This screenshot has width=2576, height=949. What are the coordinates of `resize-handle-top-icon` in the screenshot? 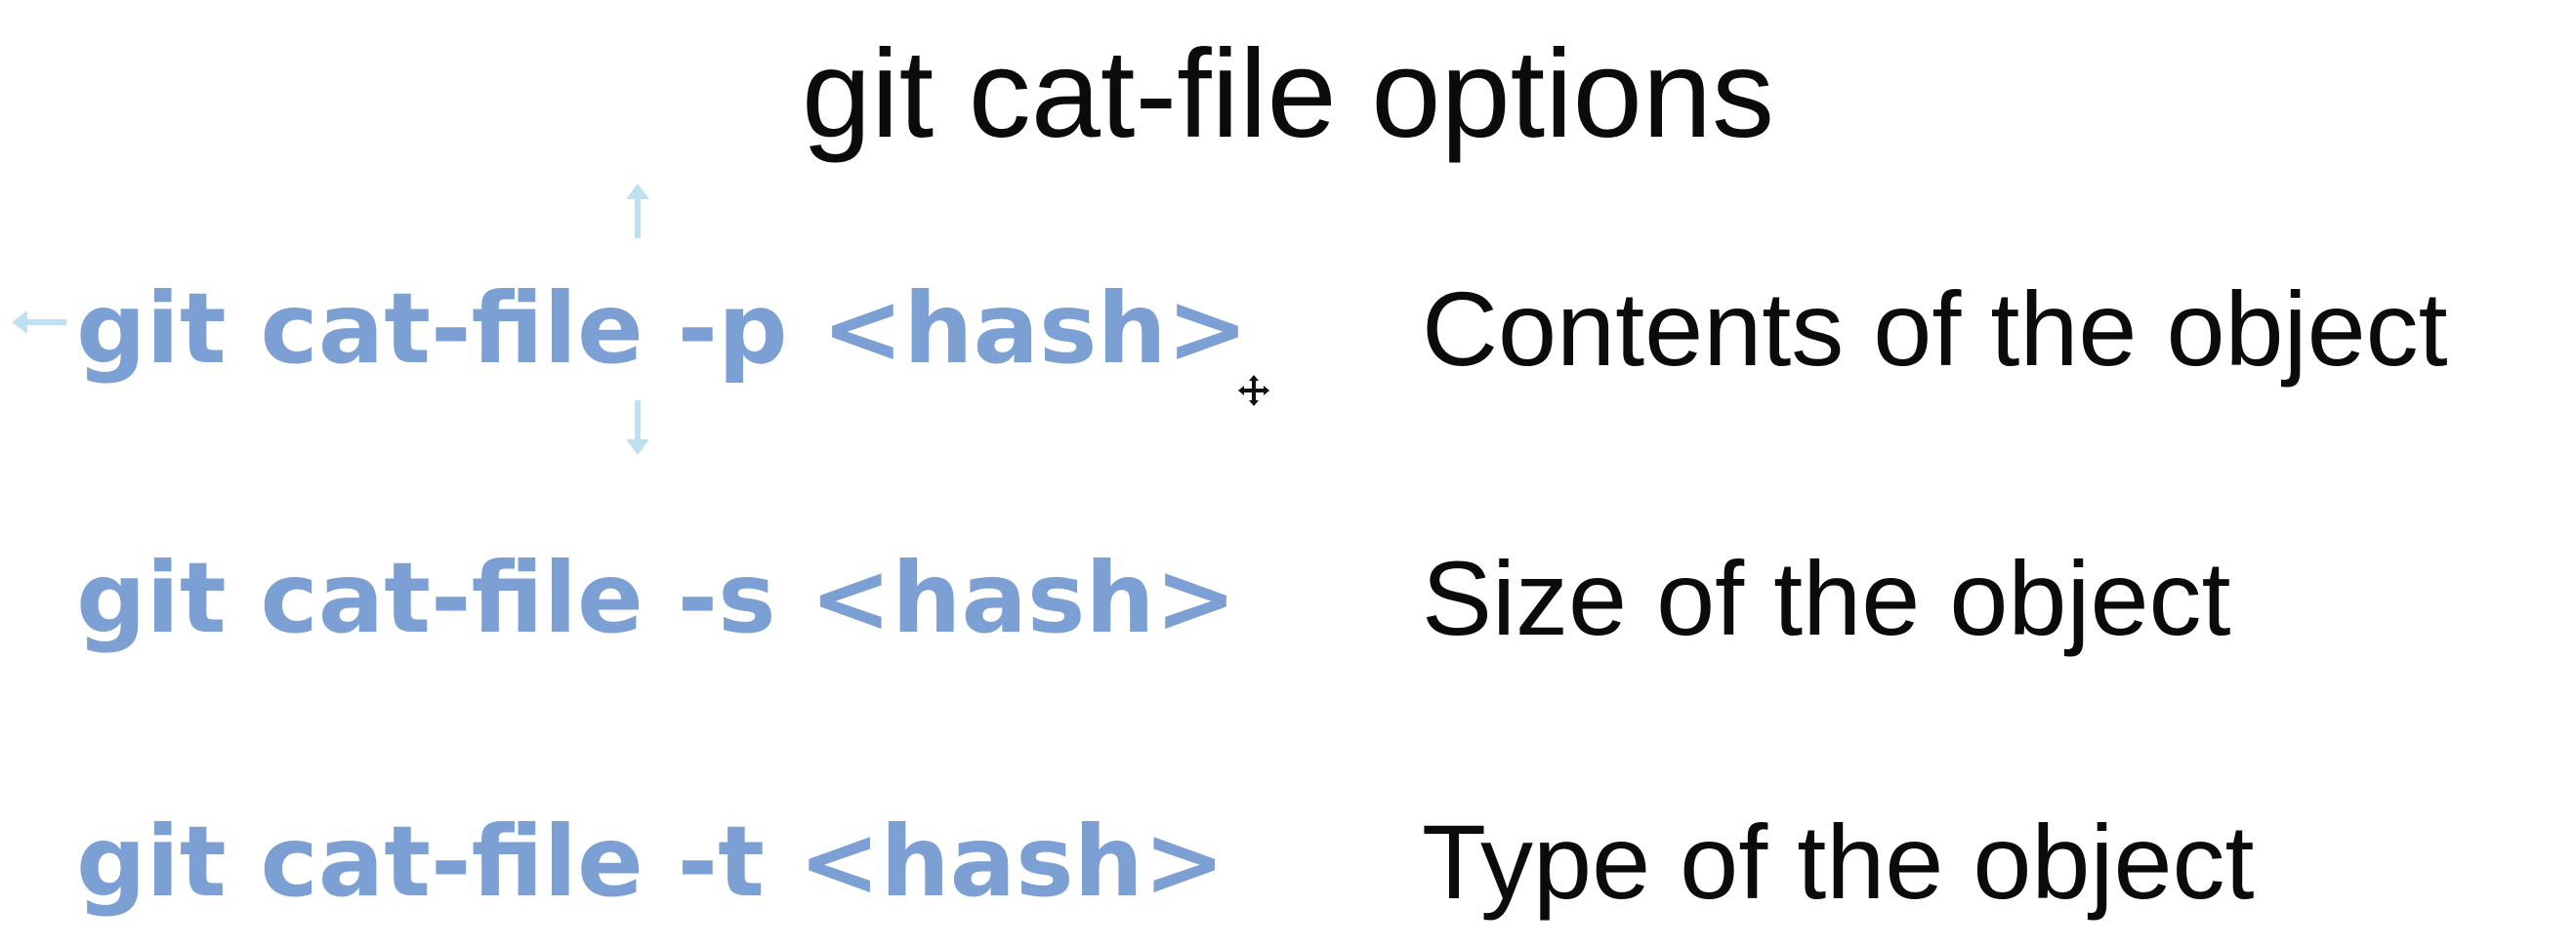 It's located at (637, 211).